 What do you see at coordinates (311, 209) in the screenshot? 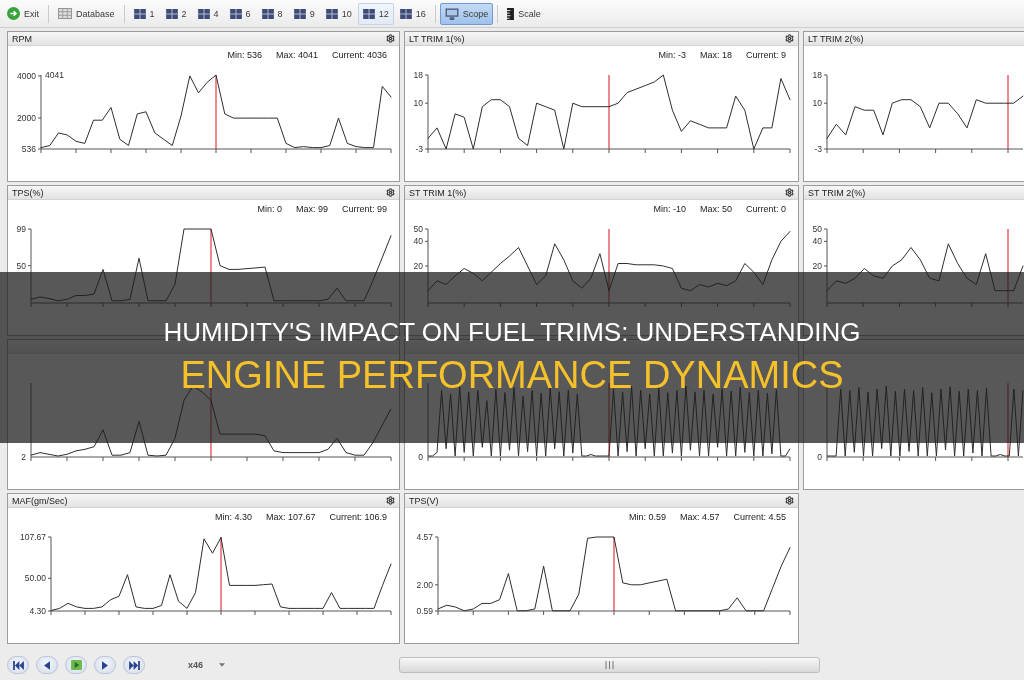
I see `graph-stat: Max: 99` at bounding box center [311, 209].